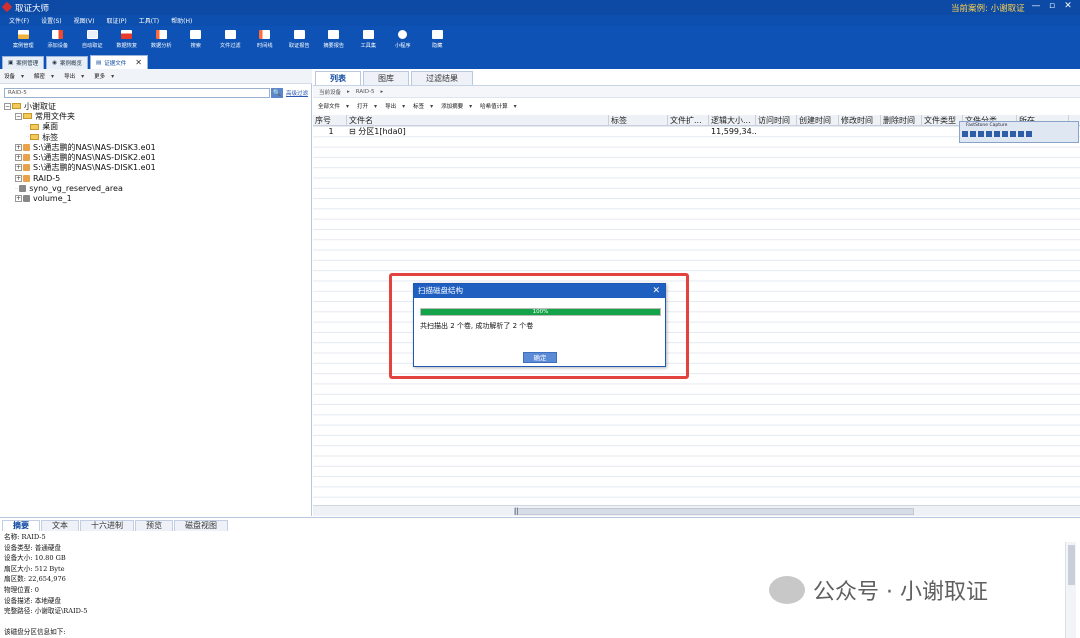  What do you see at coordinates (338, 78) in the screenshot?
I see `tab-list: 列表` at bounding box center [338, 78].